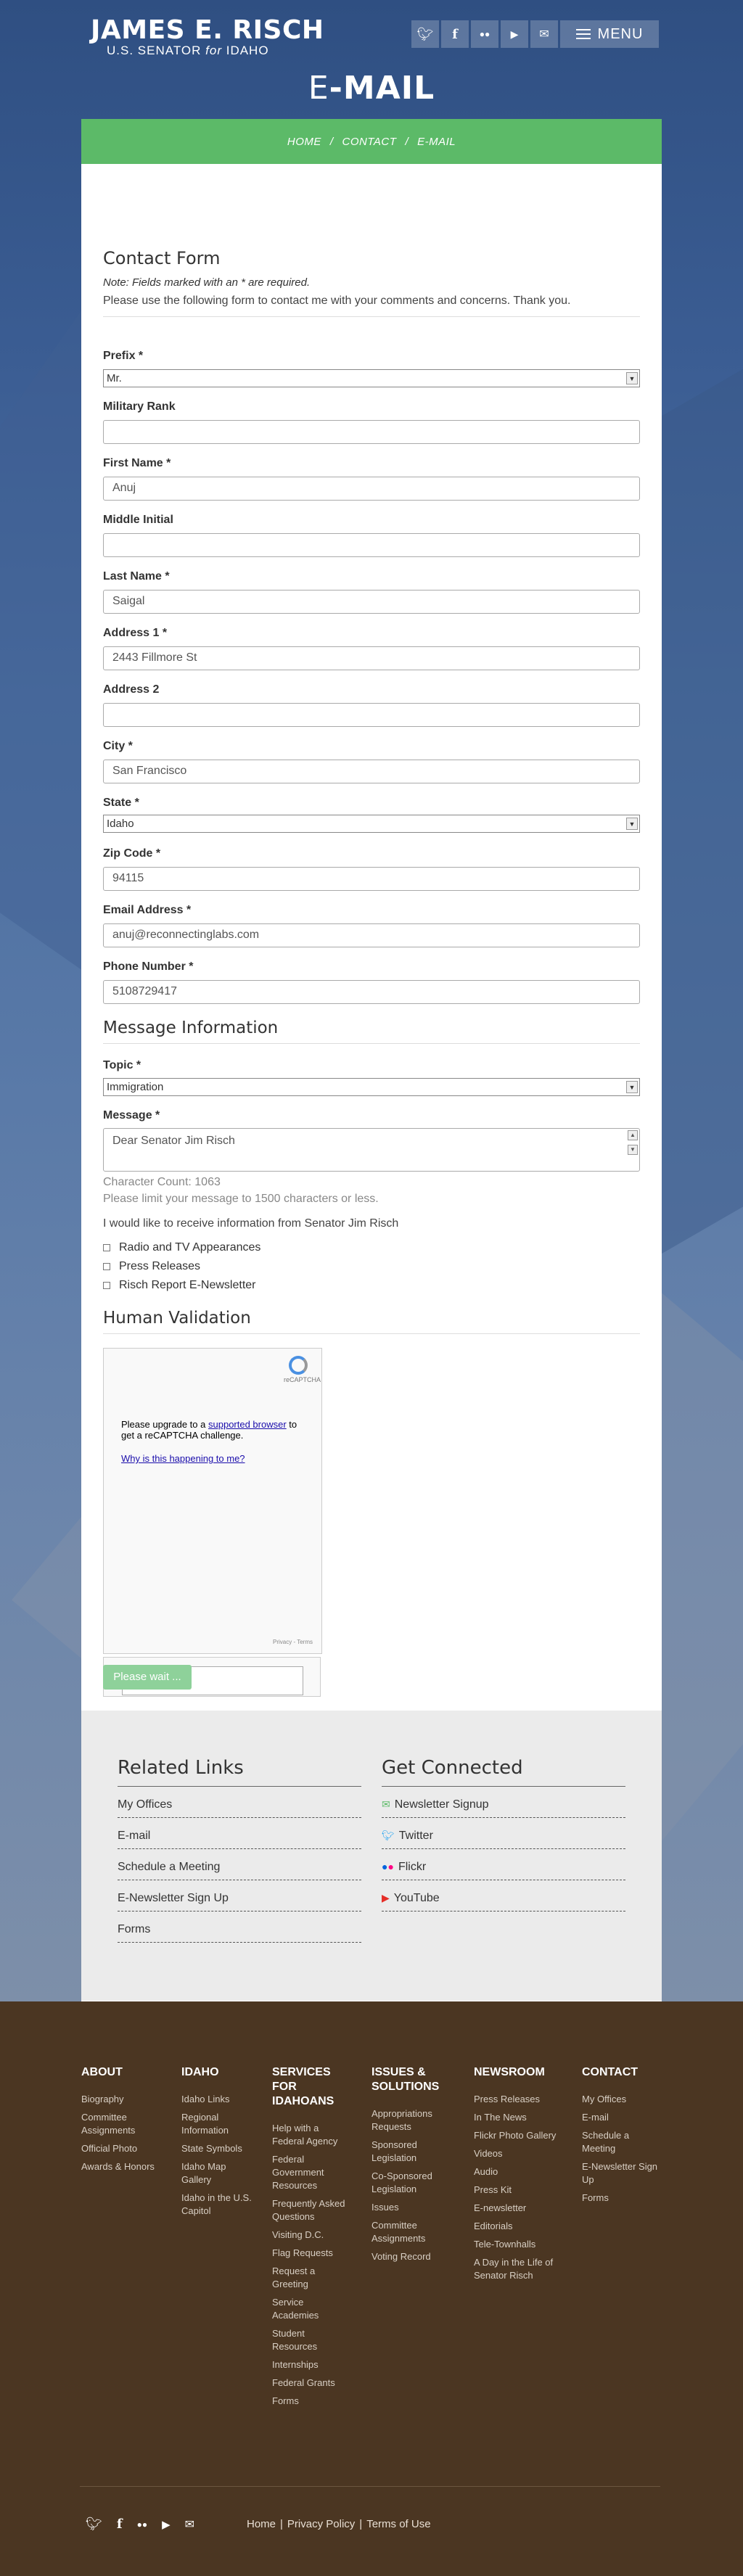 Image resolution: width=743 pixels, height=2576 pixels. Describe the element at coordinates (371, 378) in the screenshot. I see `prefix-select: Mr. ▼` at that location.